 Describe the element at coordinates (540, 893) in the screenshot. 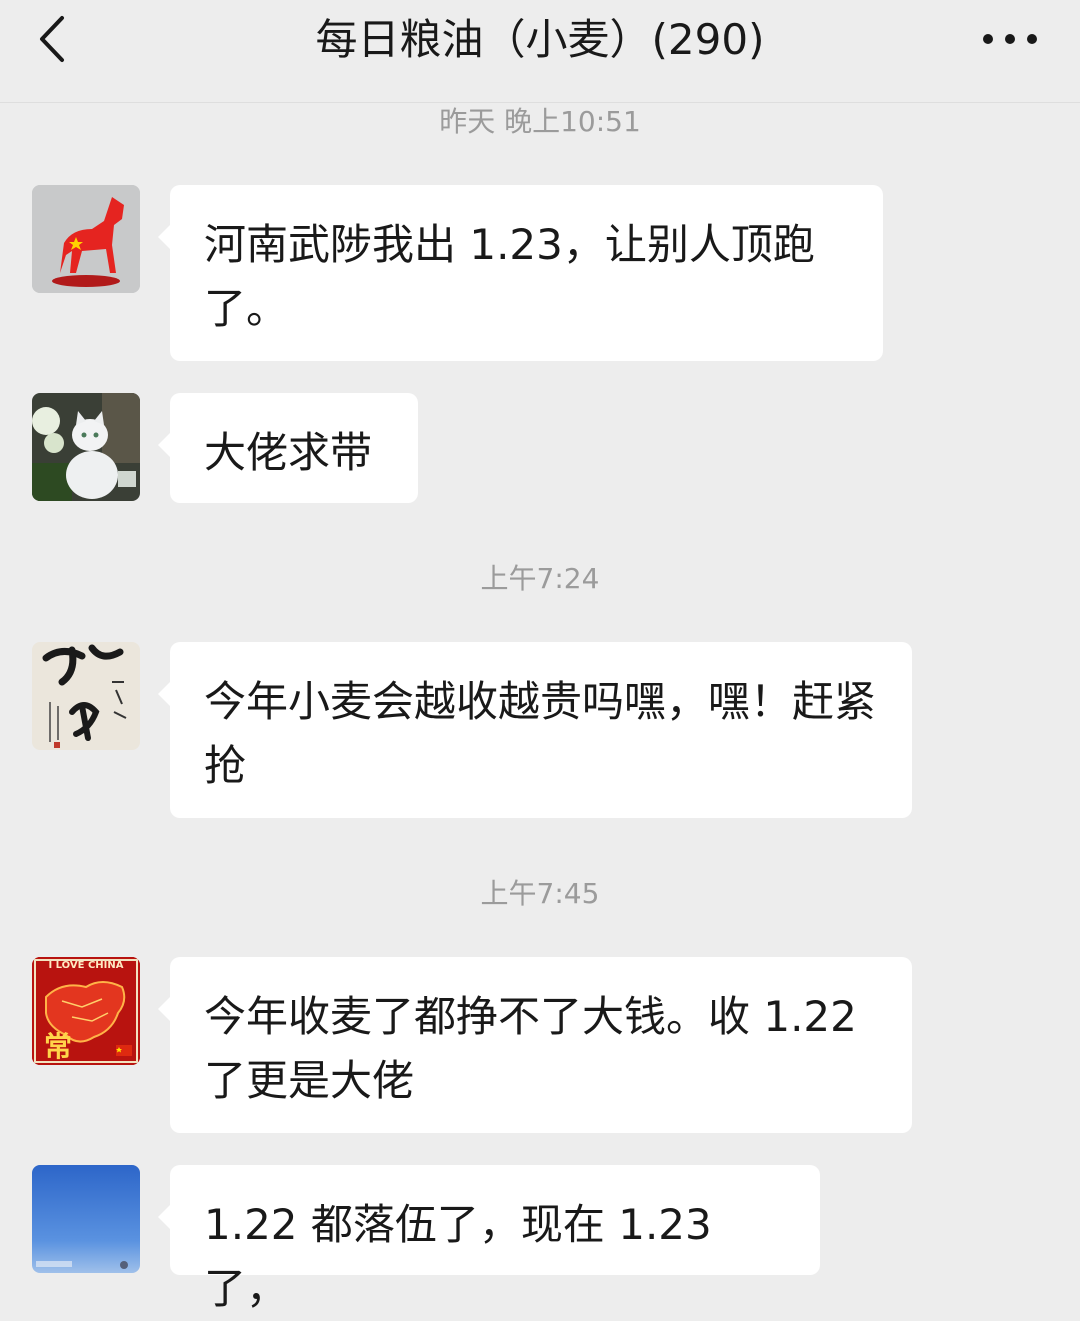

I see `timestamp: 上午7:45` at that location.